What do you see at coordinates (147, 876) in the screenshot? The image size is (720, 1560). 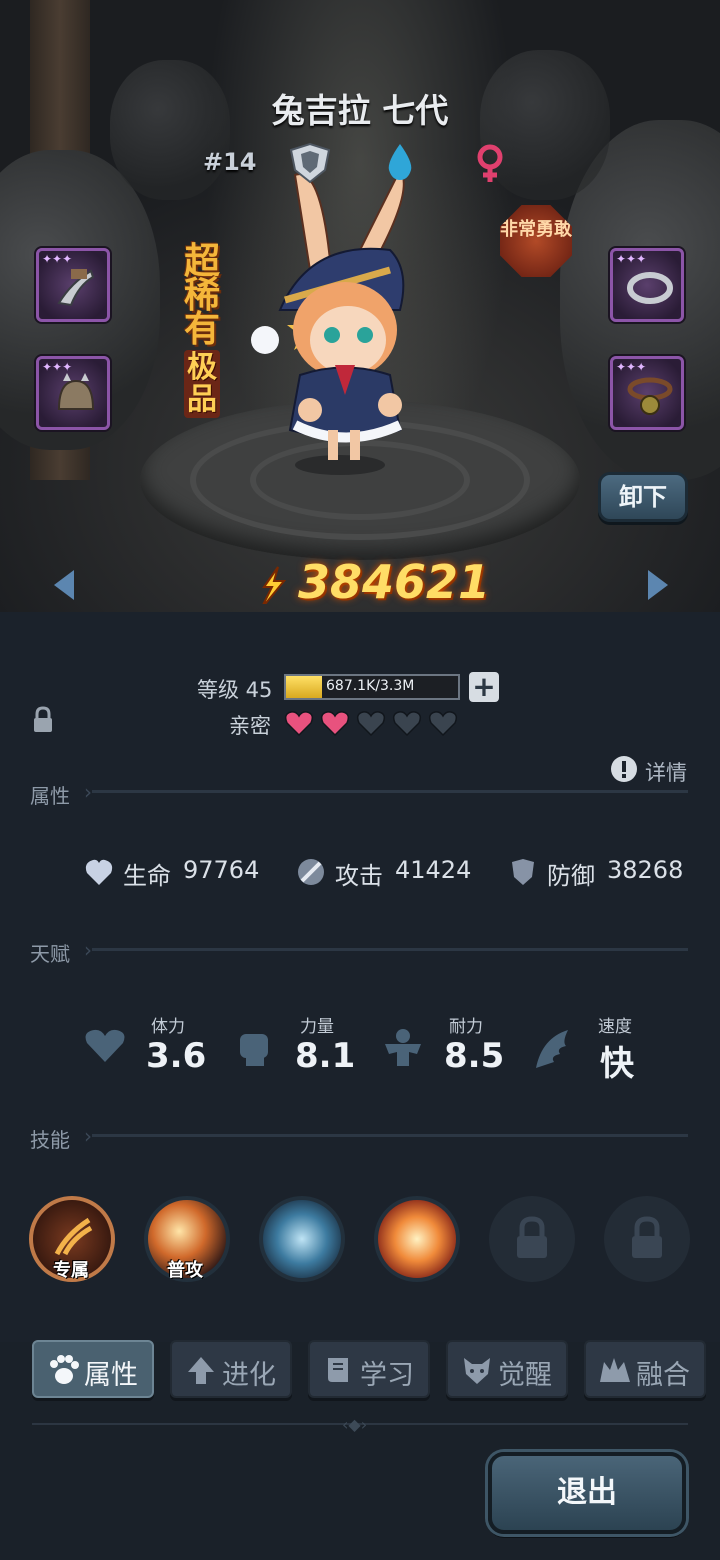 I see `attr-hp-label: 生命` at bounding box center [147, 876].